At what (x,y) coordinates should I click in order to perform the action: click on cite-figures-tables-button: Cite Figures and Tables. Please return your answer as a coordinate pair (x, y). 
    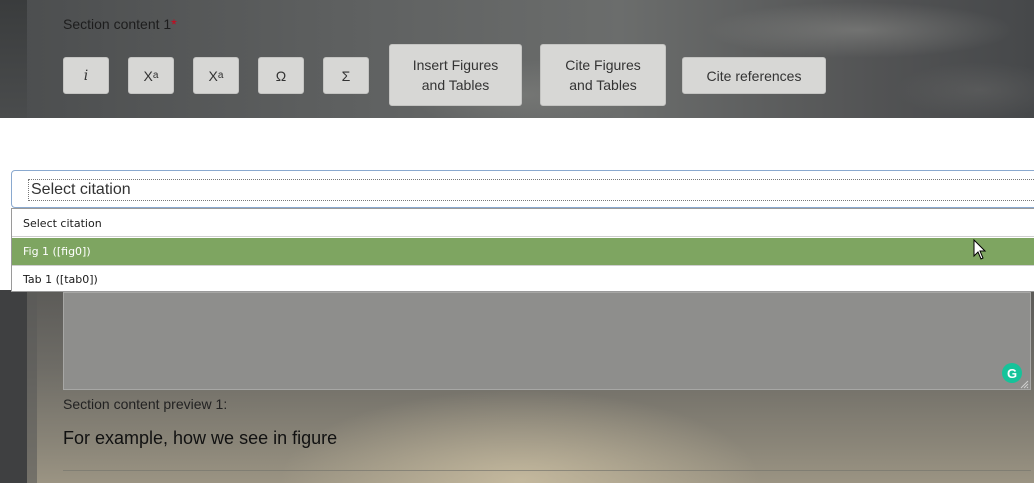
    Looking at the image, I should click on (603, 75).